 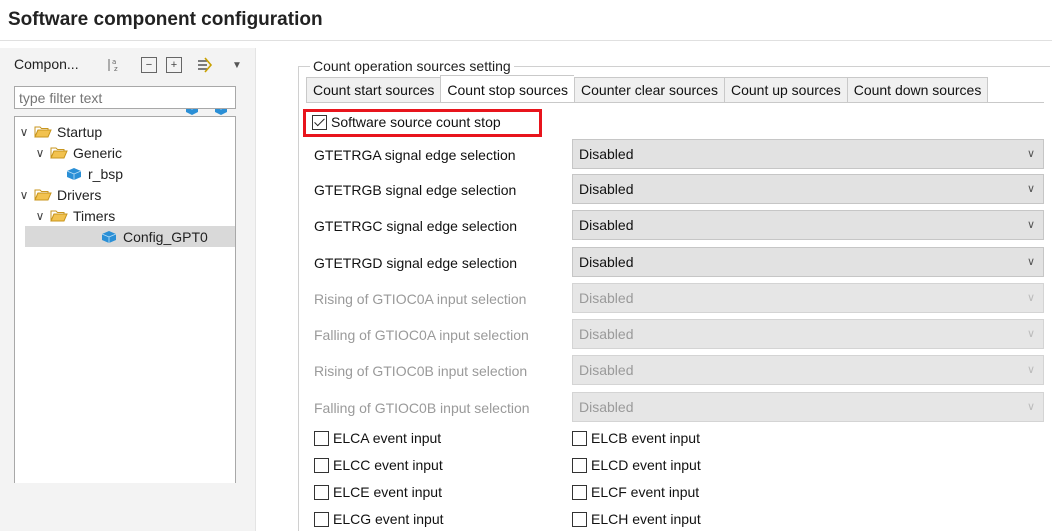 What do you see at coordinates (174, 65) in the screenshot?
I see `expand-all-icon: +` at bounding box center [174, 65].